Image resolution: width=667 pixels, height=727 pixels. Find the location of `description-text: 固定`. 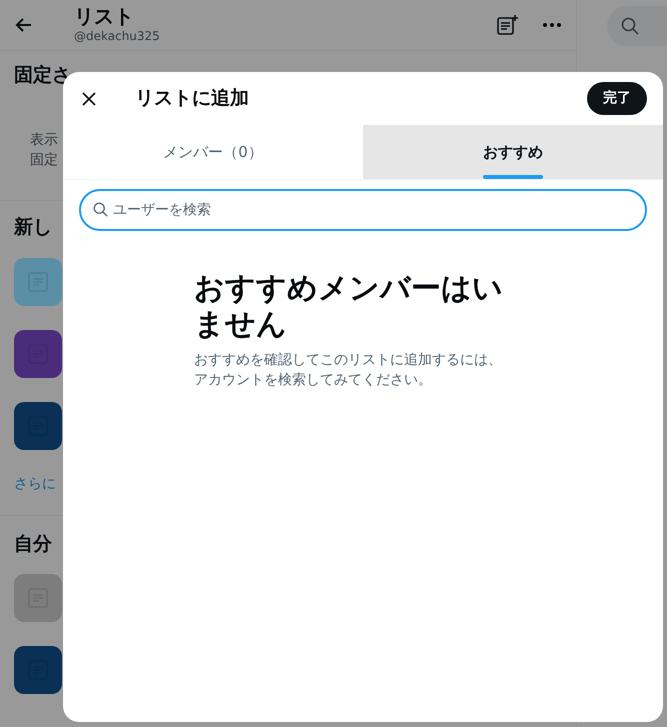

description-text: 固定 is located at coordinates (44, 160).